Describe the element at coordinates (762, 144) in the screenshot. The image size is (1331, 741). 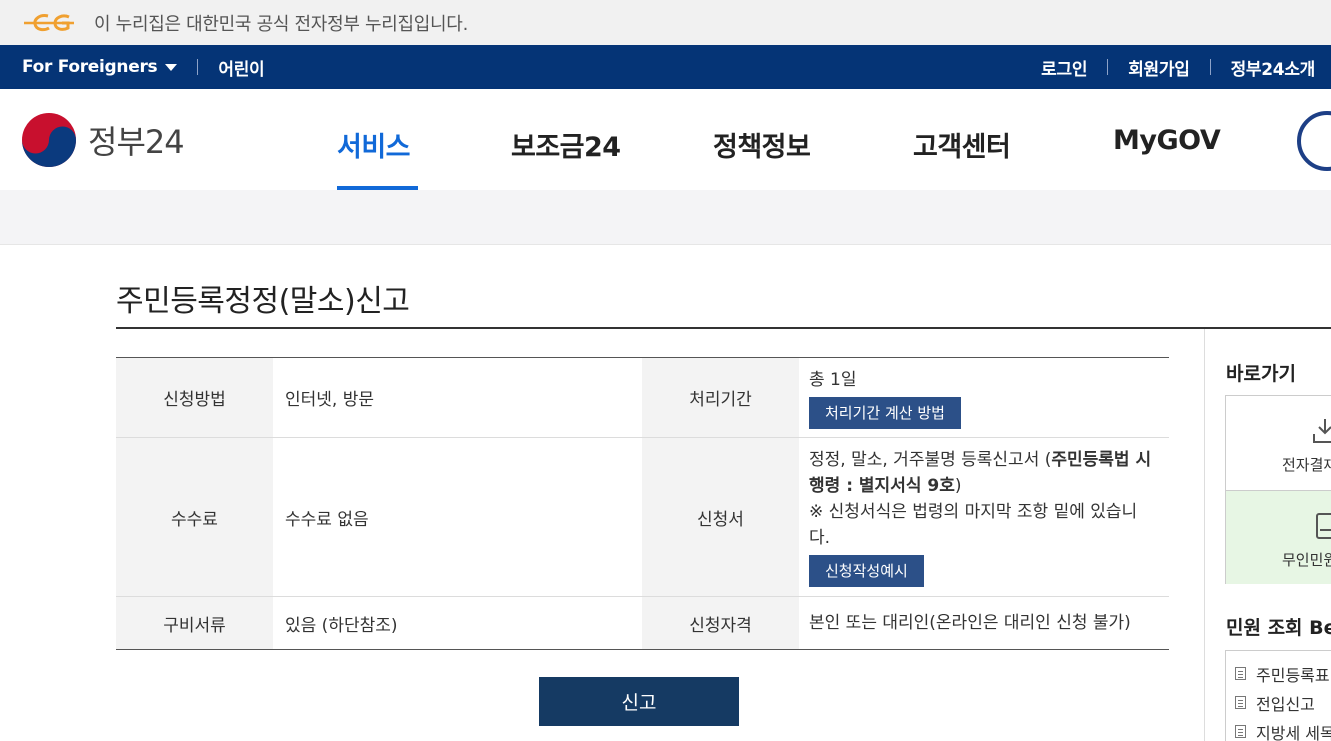
I see `nav-policy-info: 정책정보` at that location.